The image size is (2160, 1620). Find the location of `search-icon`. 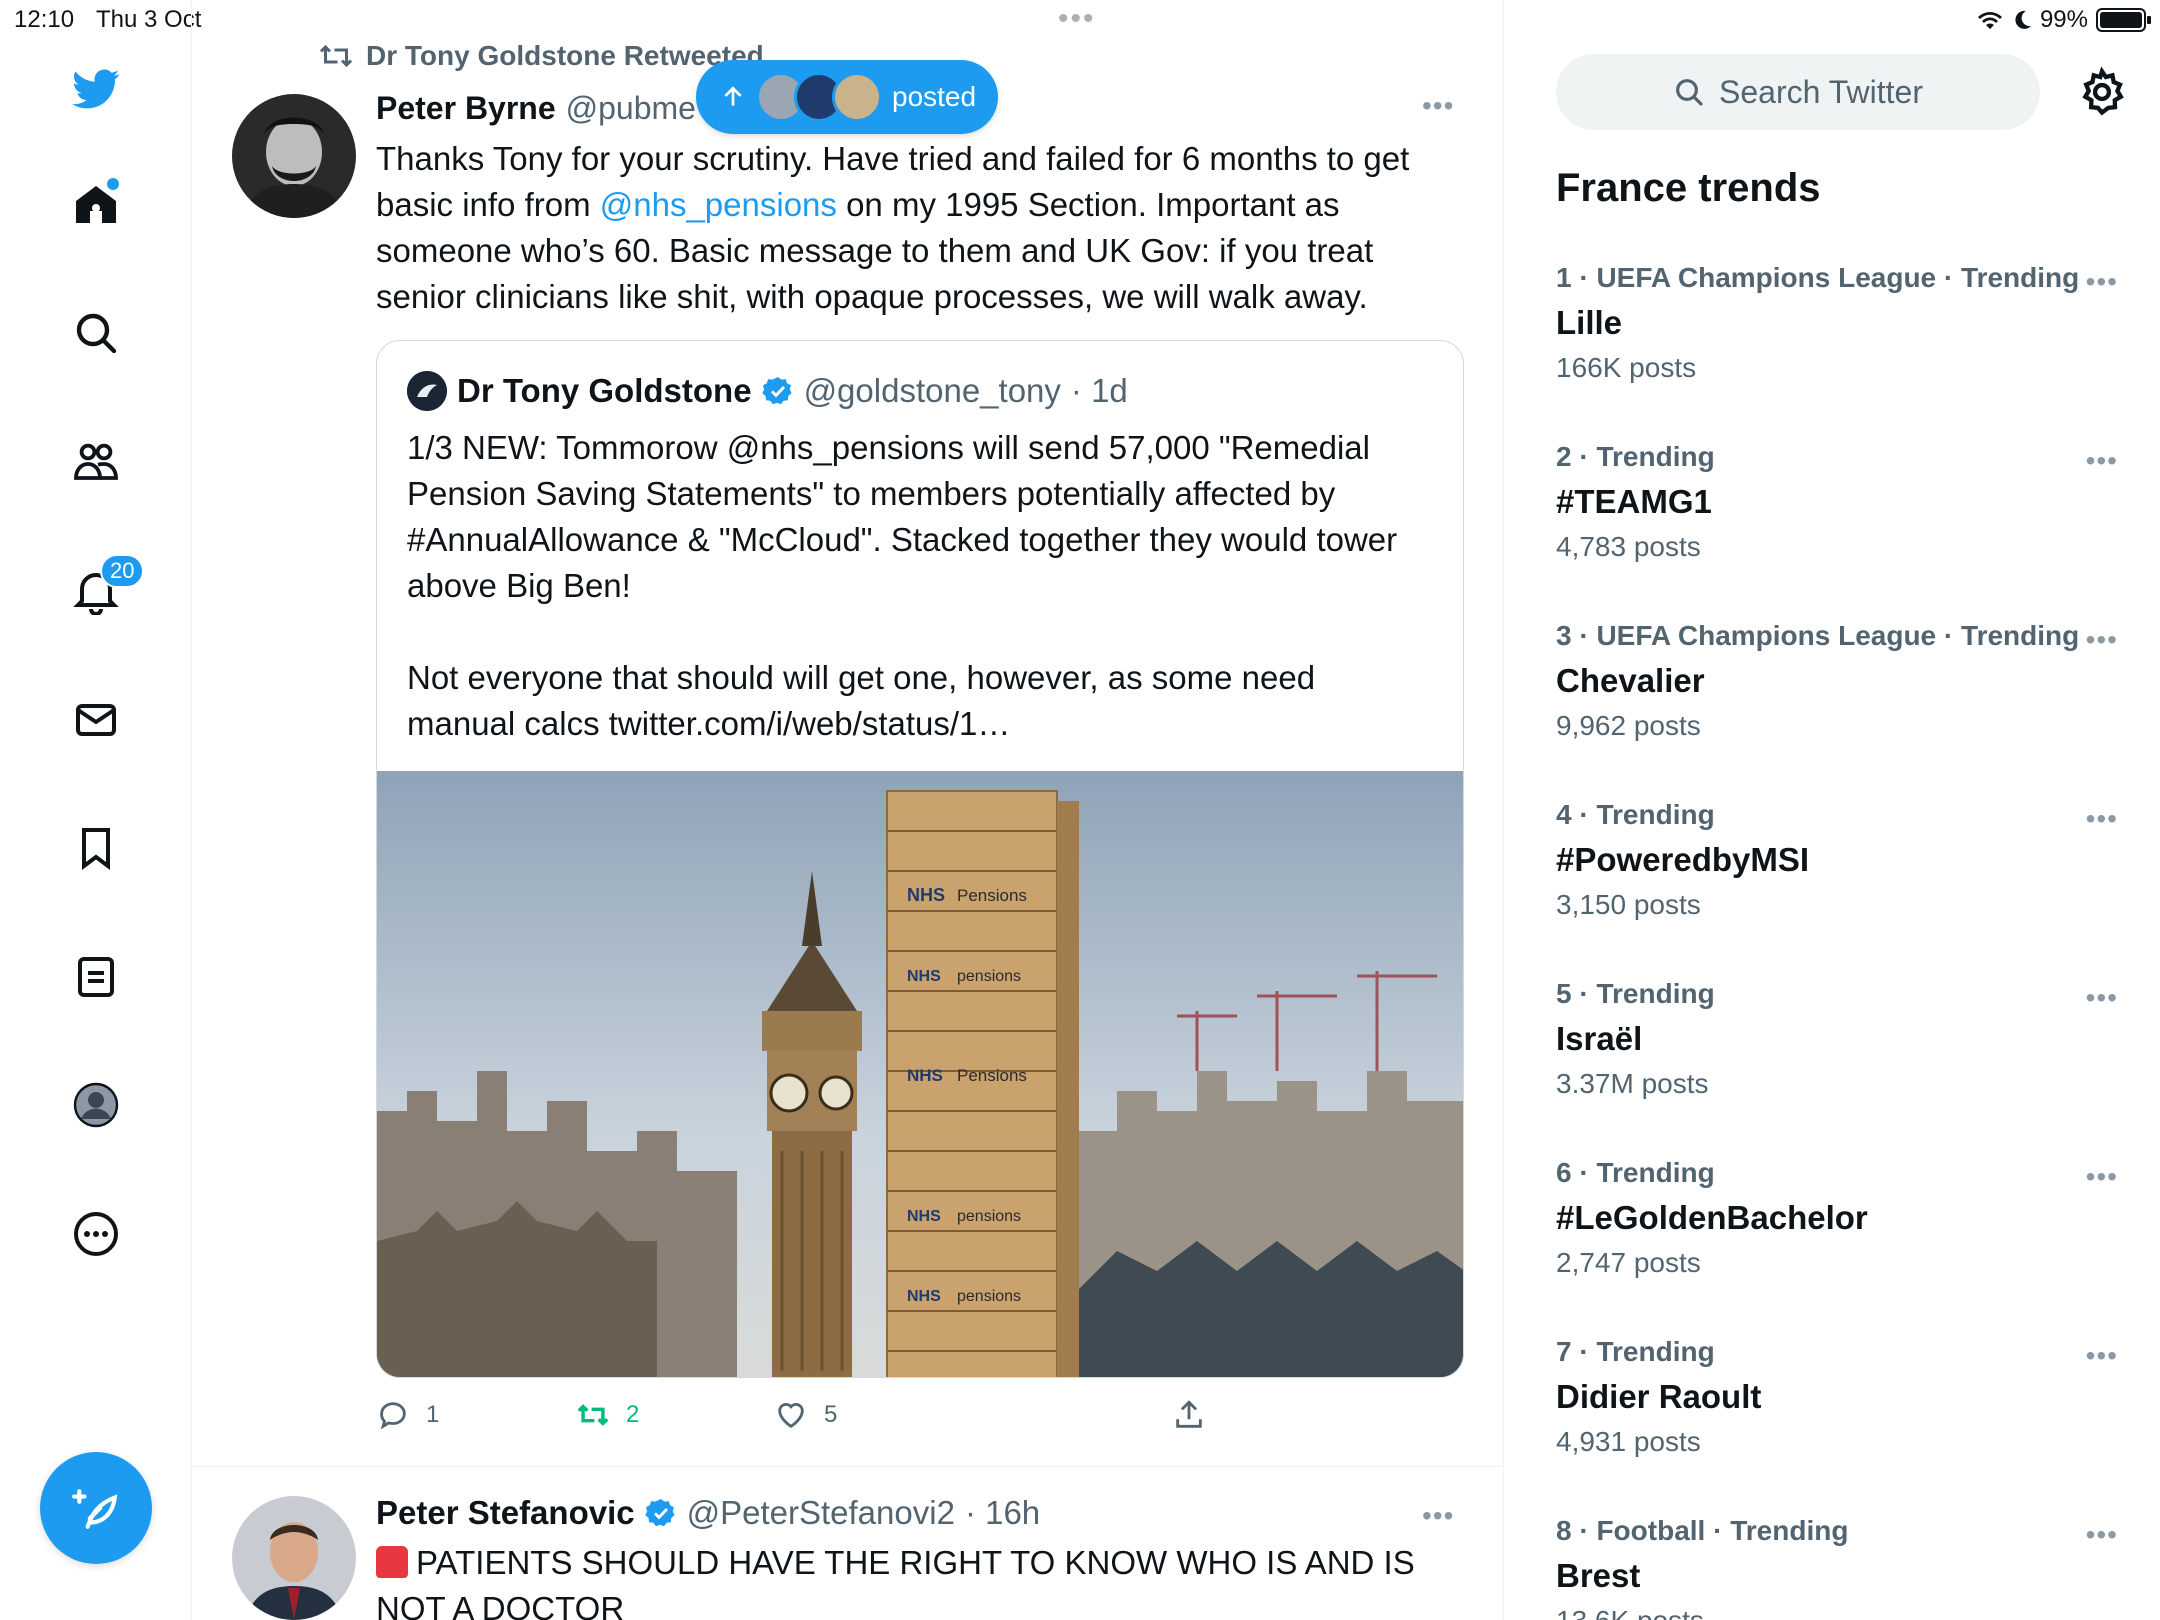

search-icon is located at coordinates (96, 333).